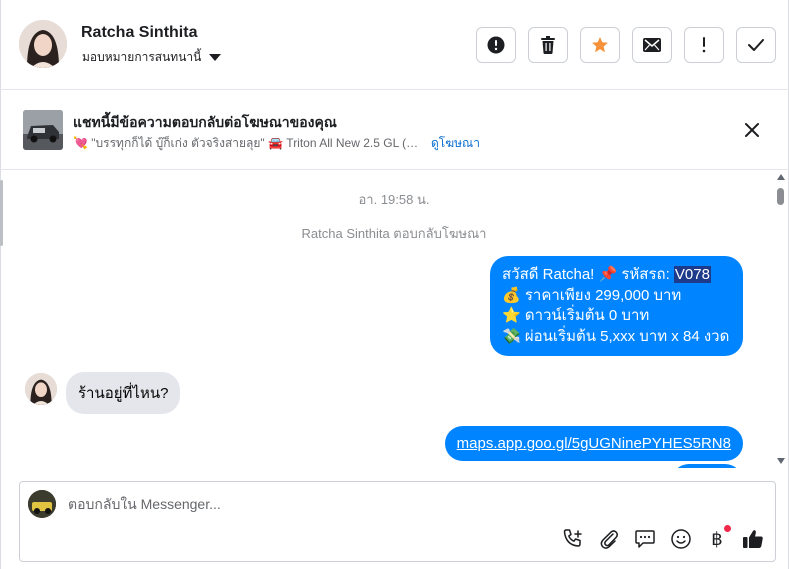  What do you see at coordinates (781, 320) in the screenshot?
I see `thread-scrollbar` at bounding box center [781, 320].